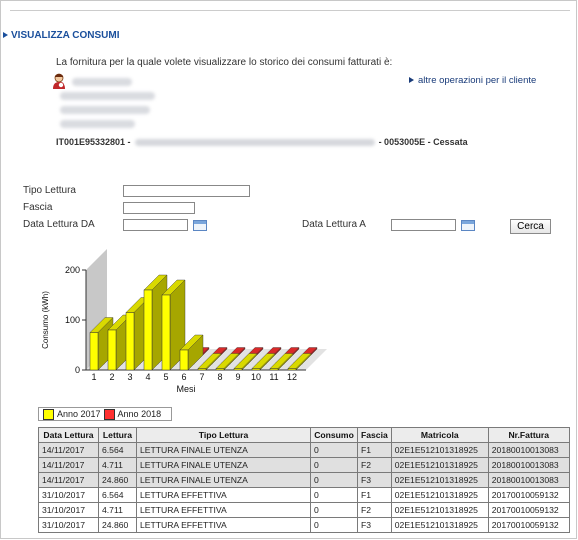 The width and height of the screenshot is (578, 540). I want to click on legend-swatch-2018, so click(109, 414).